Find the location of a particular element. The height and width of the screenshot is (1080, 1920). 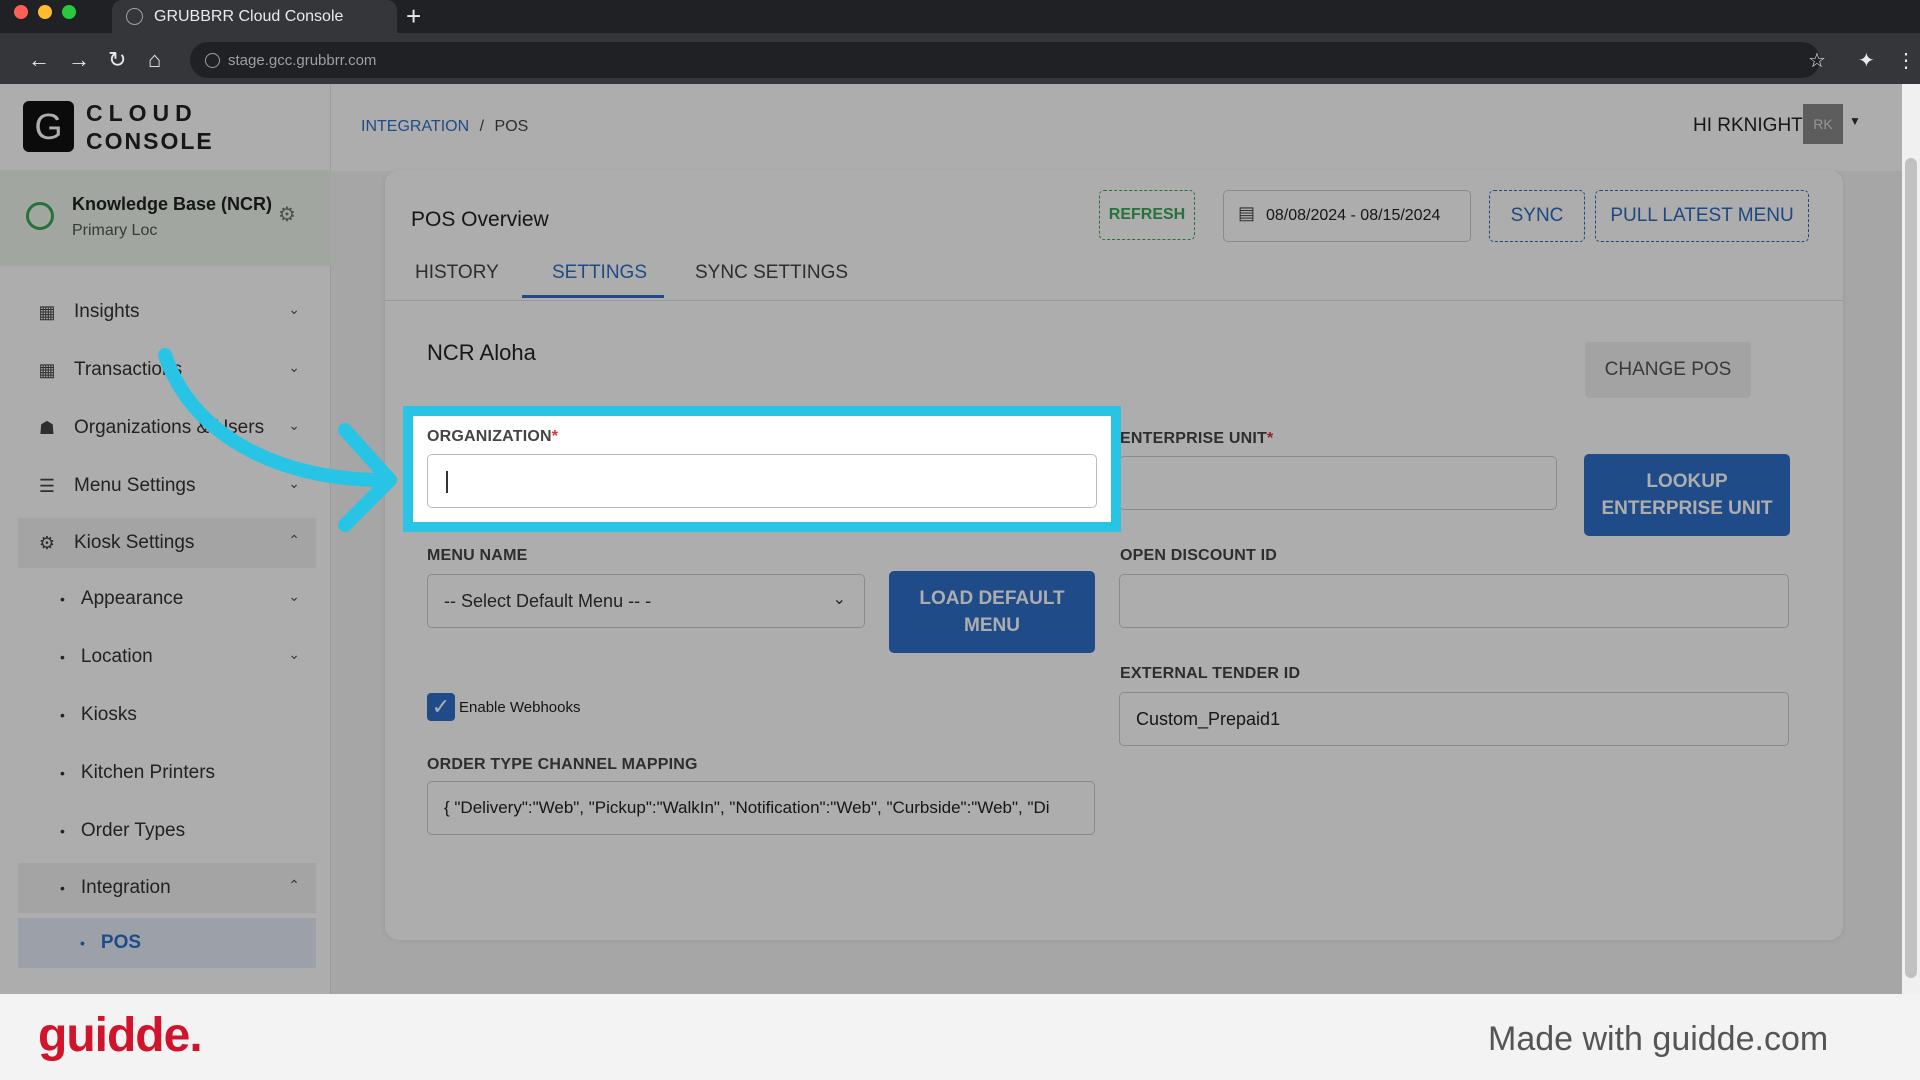

maximize-window-button is located at coordinates (69, 12).